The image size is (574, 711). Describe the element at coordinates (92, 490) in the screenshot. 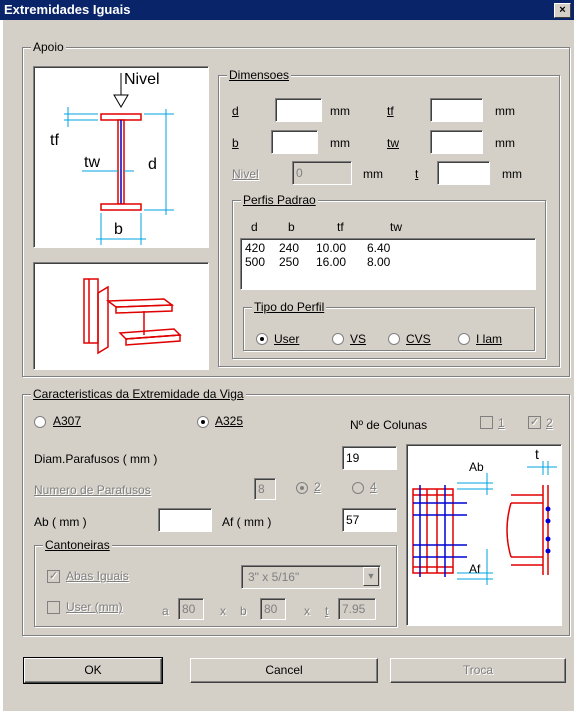

I see `numero-parafusos-label: Numero de Parafusos` at that location.